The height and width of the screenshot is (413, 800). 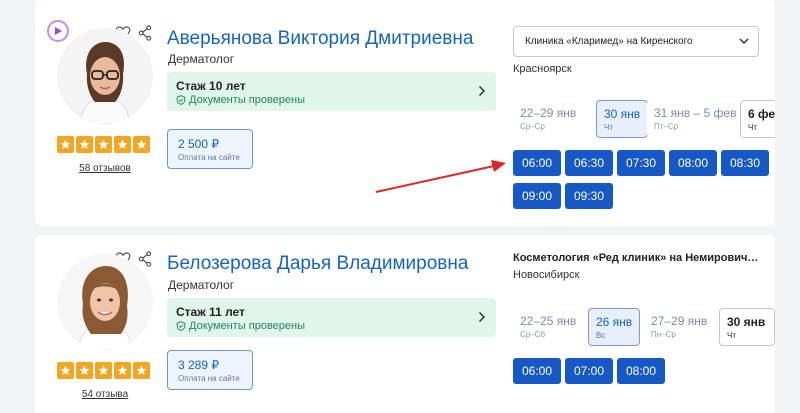 What do you see at coordinates (761, 114) in the screenshot?
I see `date-tab-label: 6 фев` at bounding box center [761, 114].